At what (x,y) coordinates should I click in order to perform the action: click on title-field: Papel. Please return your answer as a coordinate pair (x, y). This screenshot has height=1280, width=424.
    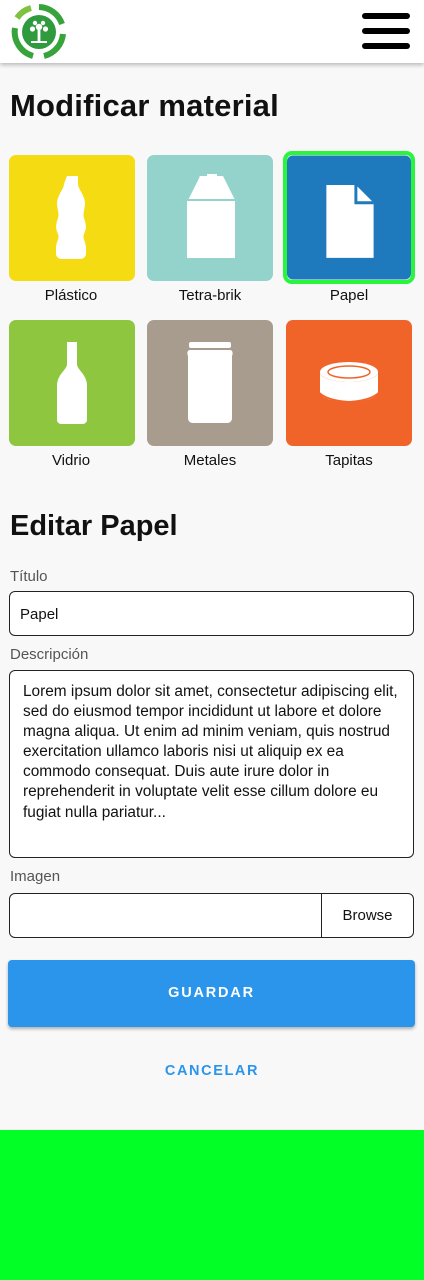
    Looking at the image, I should click on (211, 613).